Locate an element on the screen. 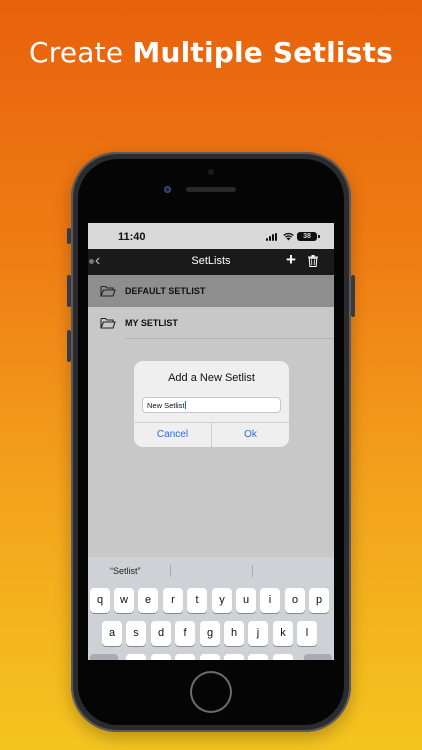  key-s: s is located at coordinates (136, 633).